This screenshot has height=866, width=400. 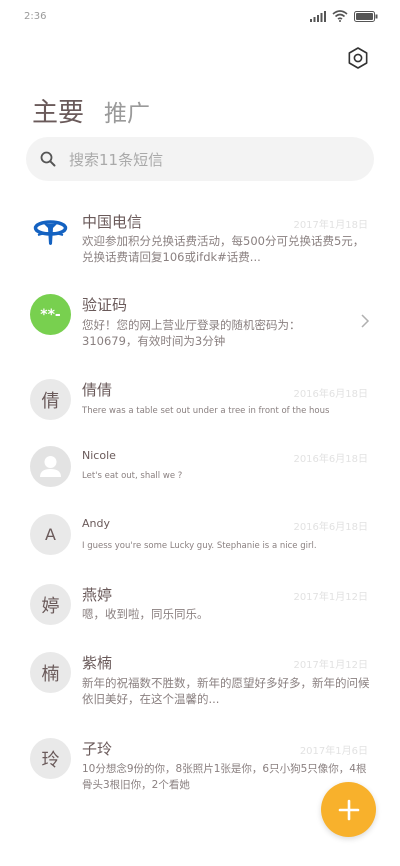 What do you see at coordinates (97, 595) in the screenshot?
I see `sender-name: 燕婷` at bounding box center [97, 595].